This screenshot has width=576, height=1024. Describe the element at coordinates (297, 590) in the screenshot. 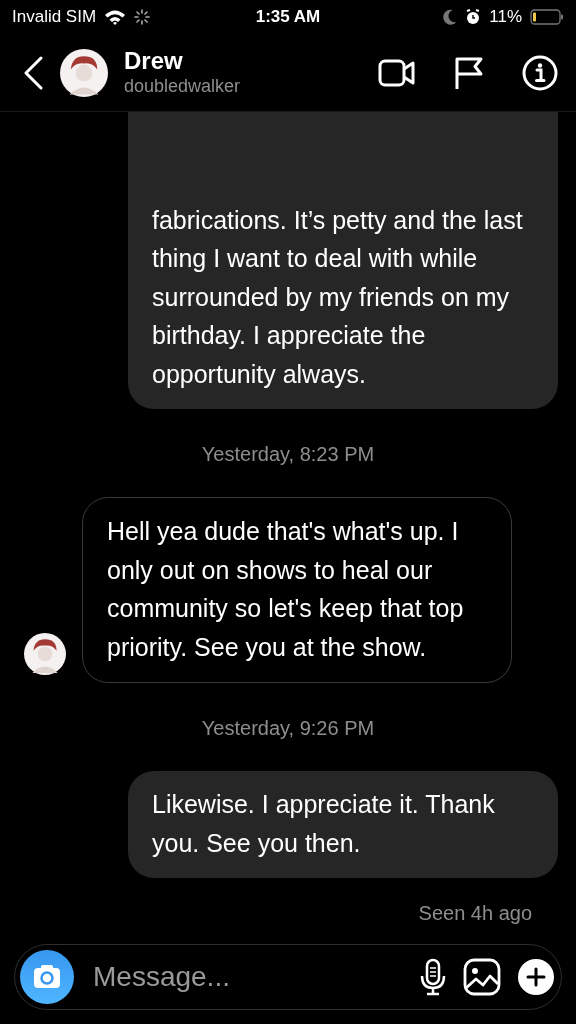

I see `message-bubble: Hell yea dude that's what's up. I only out on shows to heal our community so let's keep that top priority. See you at the show.` at that location.